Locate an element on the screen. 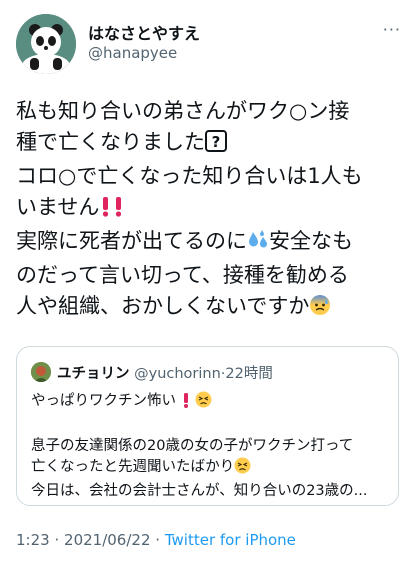  tweet-date: 2021/06/22 is located at coordinates (107, 540).